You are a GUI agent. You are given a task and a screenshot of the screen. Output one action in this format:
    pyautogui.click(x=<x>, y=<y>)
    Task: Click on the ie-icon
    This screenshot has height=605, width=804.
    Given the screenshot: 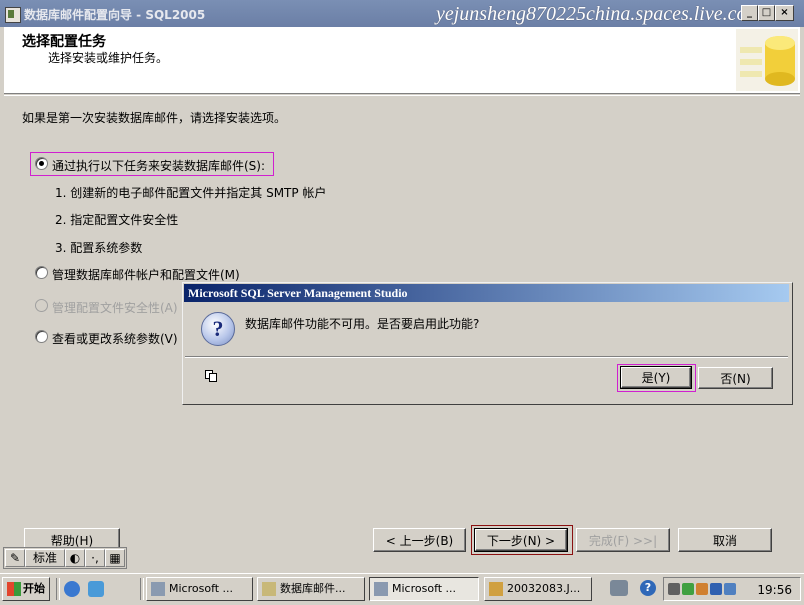 What is the action you would take?
    pyautogui.click(x=72, y=589)
    